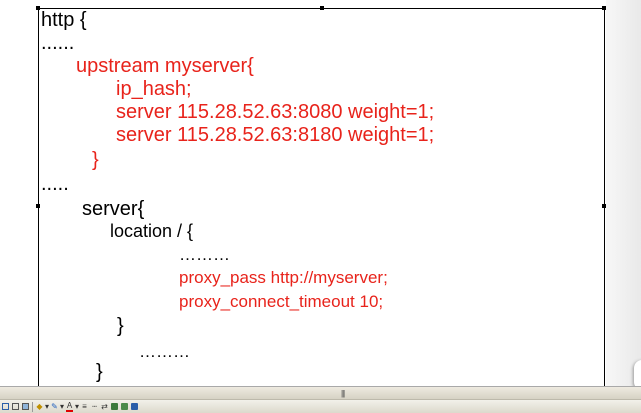 The width and height of the screenshot is (641, 413). Describe the element at coordinates (84, 407) in the screenshot. I see `line-style-icon: ≡` at that location.